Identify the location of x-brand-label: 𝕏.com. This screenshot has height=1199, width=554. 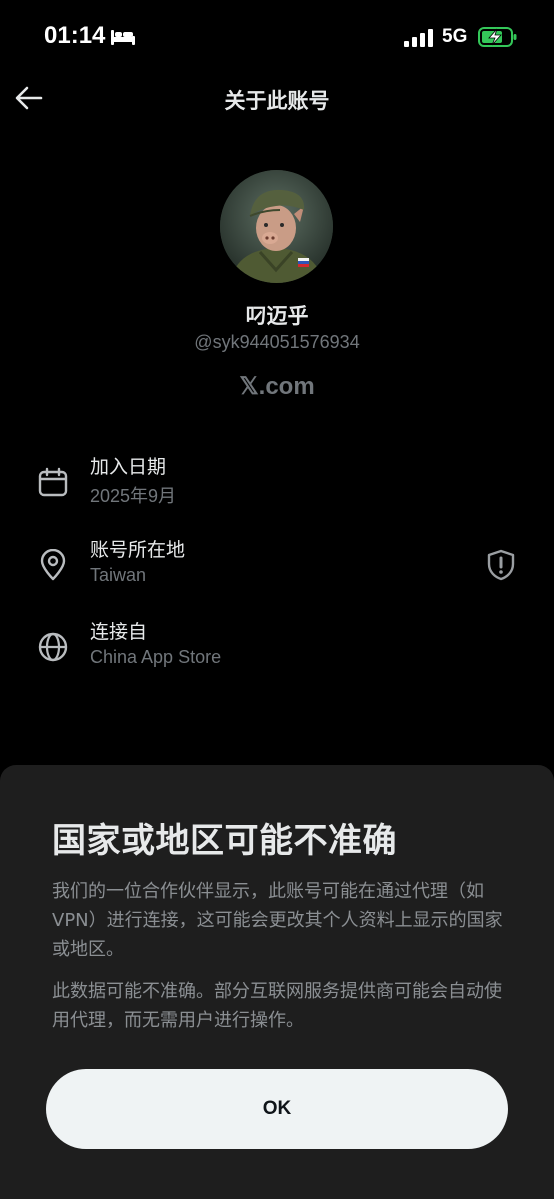
(277, 386).